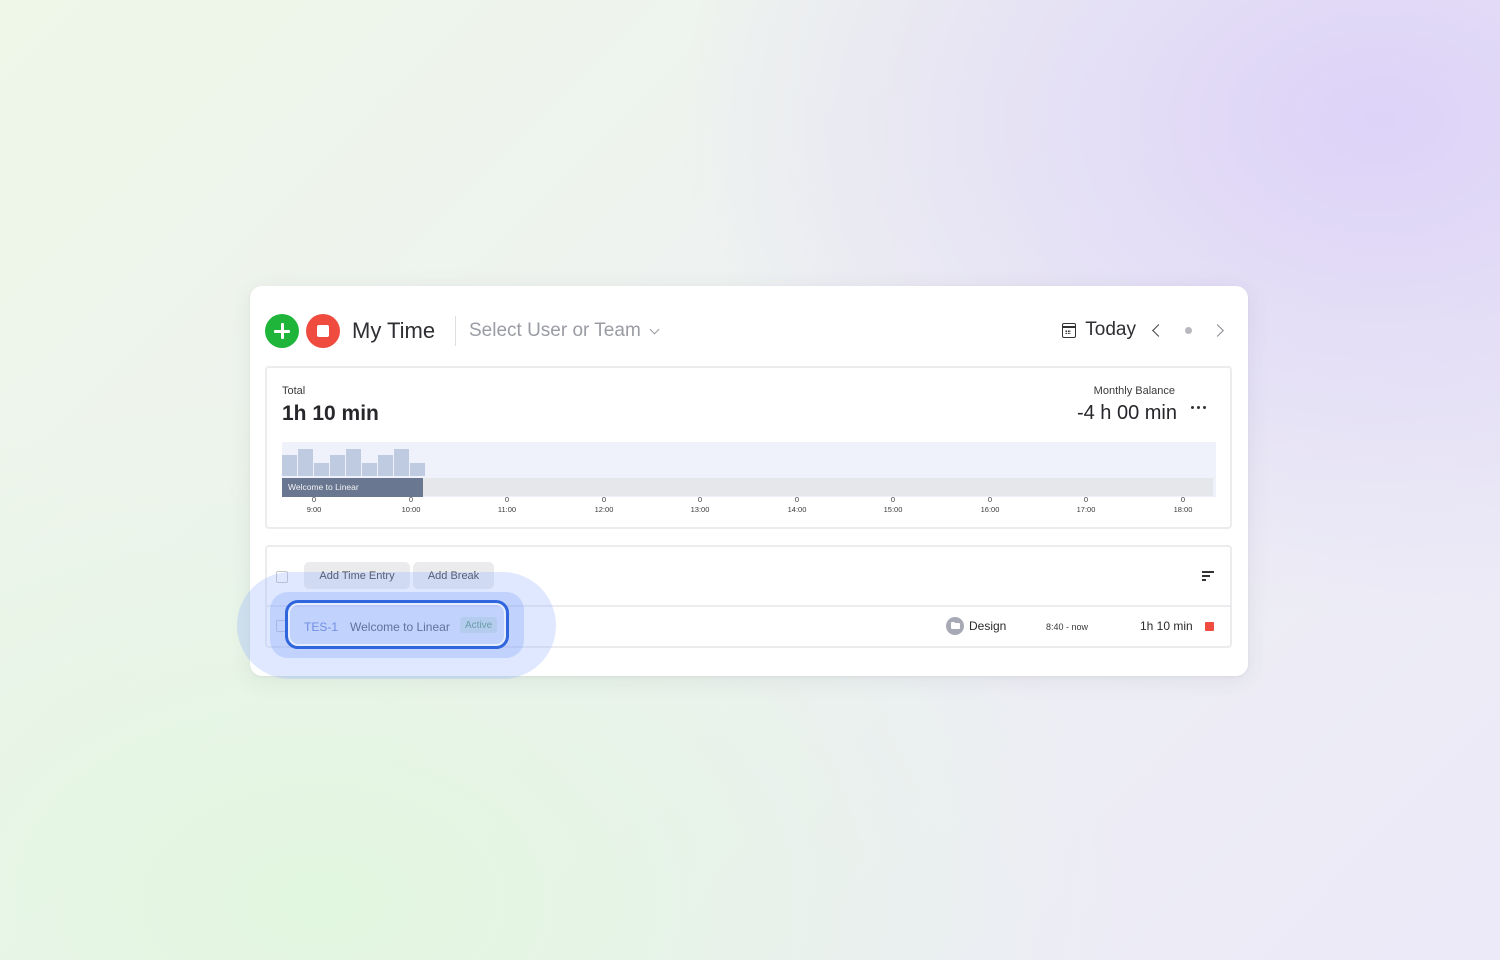 The image size is (1500, 960). Describe the element at coordinates (797, 504) in the screenshot. I see `timeline-tick: 0 14:00` at that location.